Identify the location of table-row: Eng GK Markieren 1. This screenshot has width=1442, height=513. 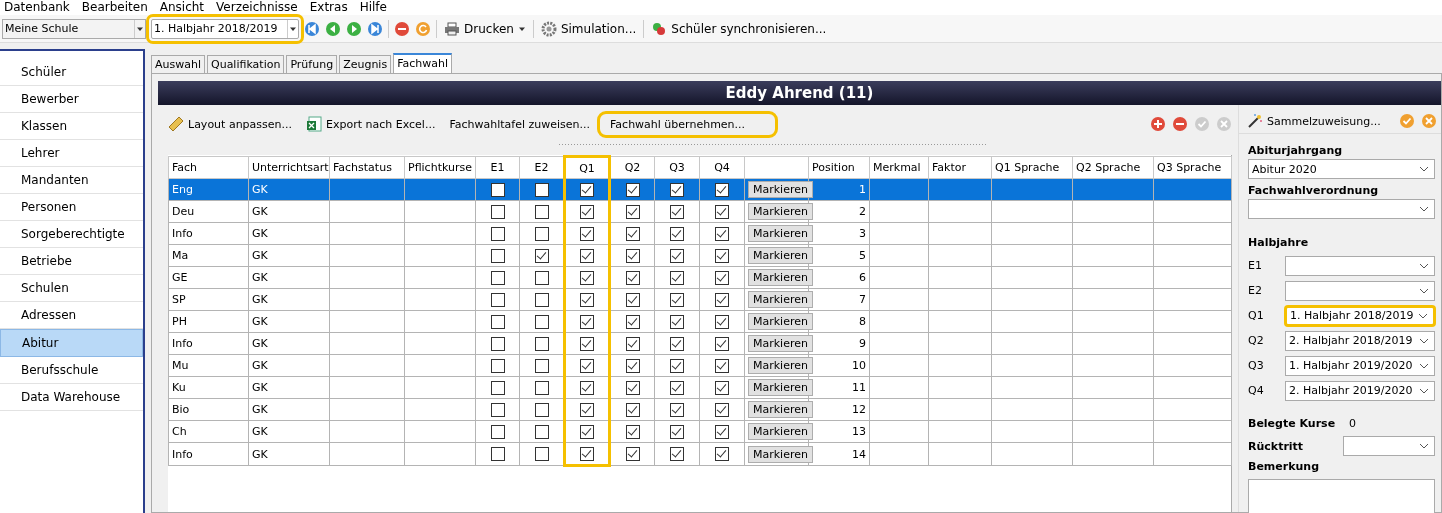
(700, 189).